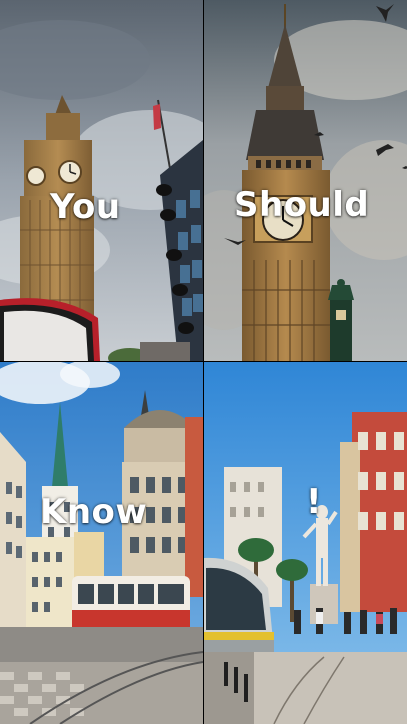  I want to click on caption-word-you: You, so click(85, 207).